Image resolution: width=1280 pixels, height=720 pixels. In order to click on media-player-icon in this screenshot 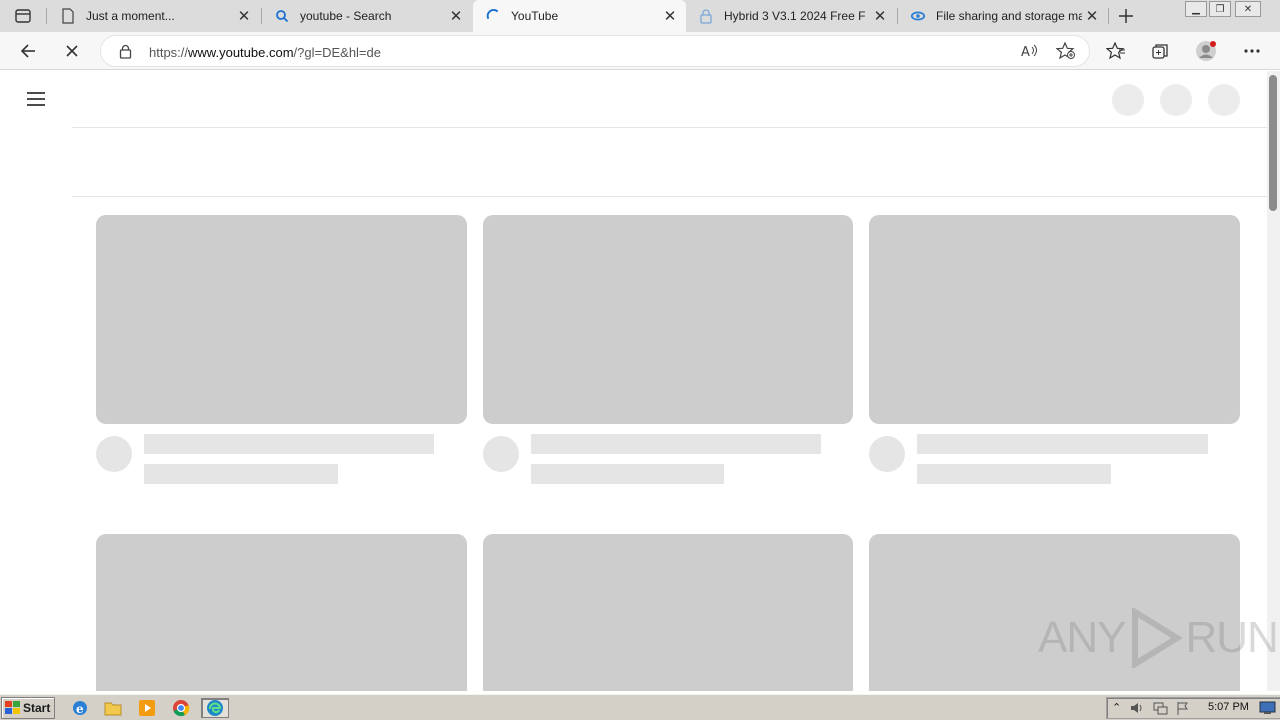, I will do `click(147, 708)`.